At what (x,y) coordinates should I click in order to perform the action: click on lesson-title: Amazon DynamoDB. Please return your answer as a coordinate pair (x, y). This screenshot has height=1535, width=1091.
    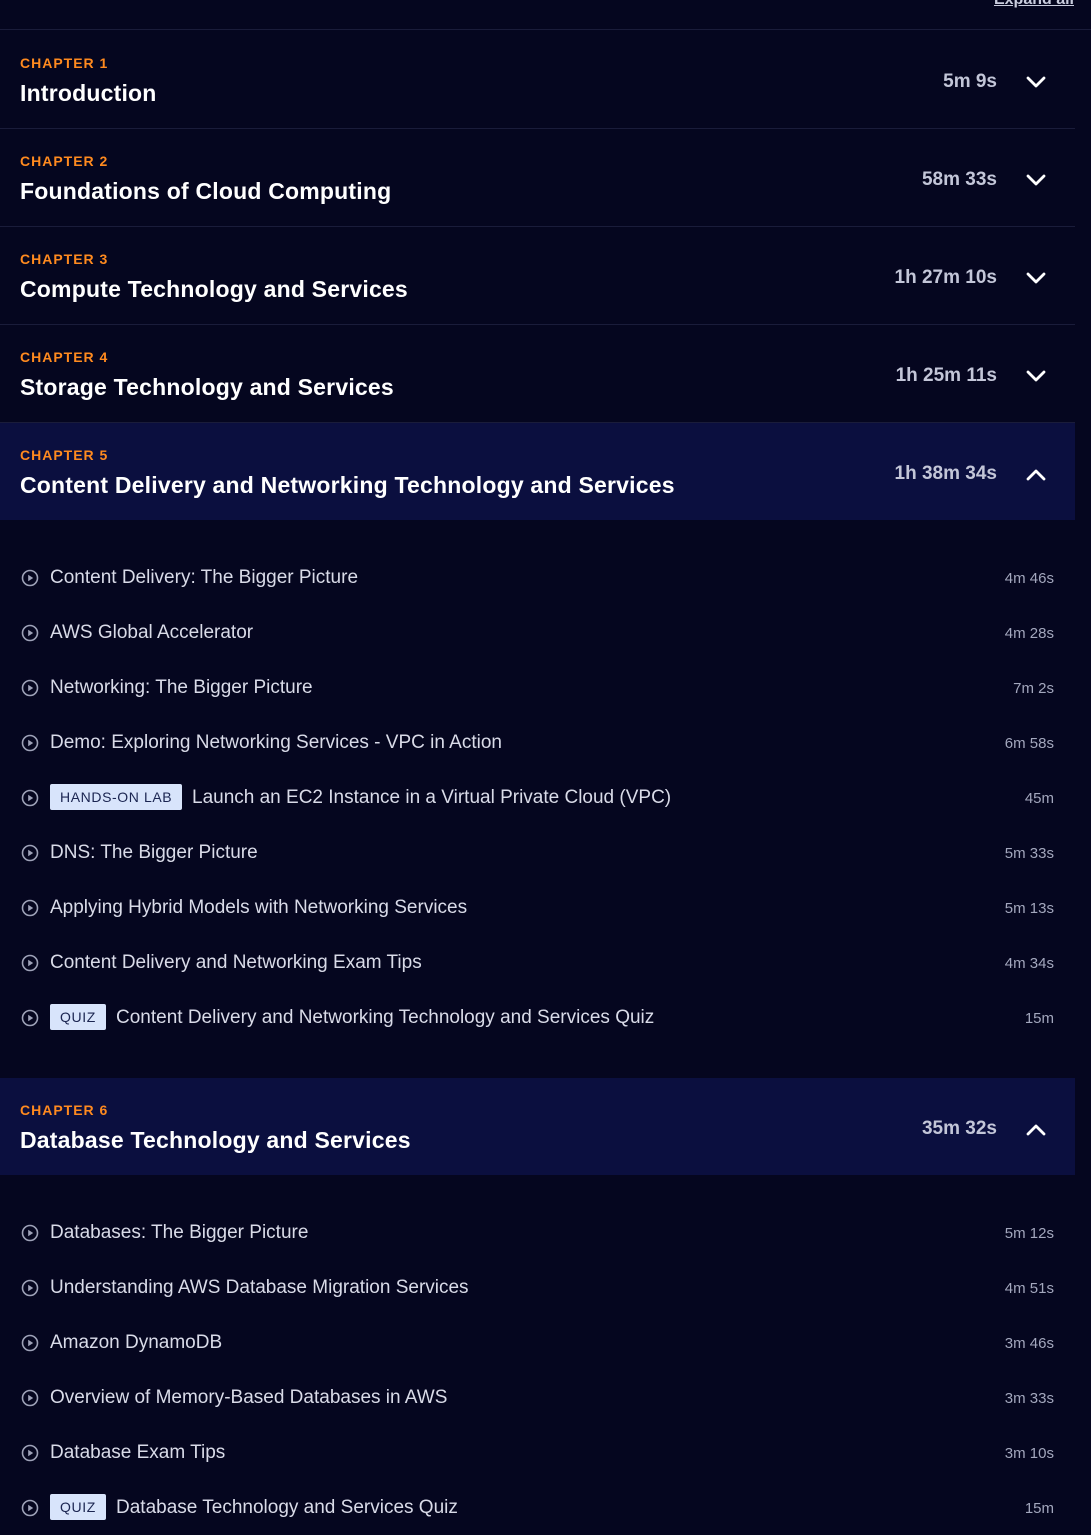
    Looking at the image, I should click on (136, 1343).